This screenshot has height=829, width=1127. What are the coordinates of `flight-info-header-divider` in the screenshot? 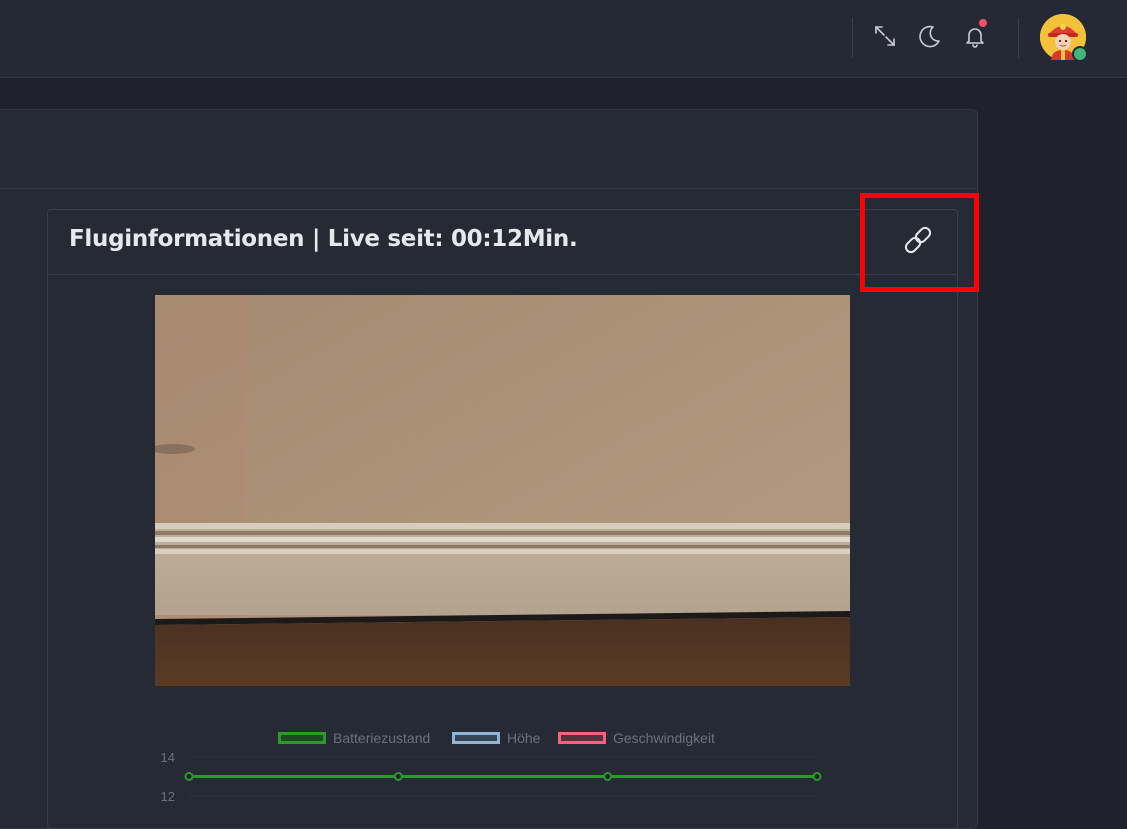 It's located at (502, 274).